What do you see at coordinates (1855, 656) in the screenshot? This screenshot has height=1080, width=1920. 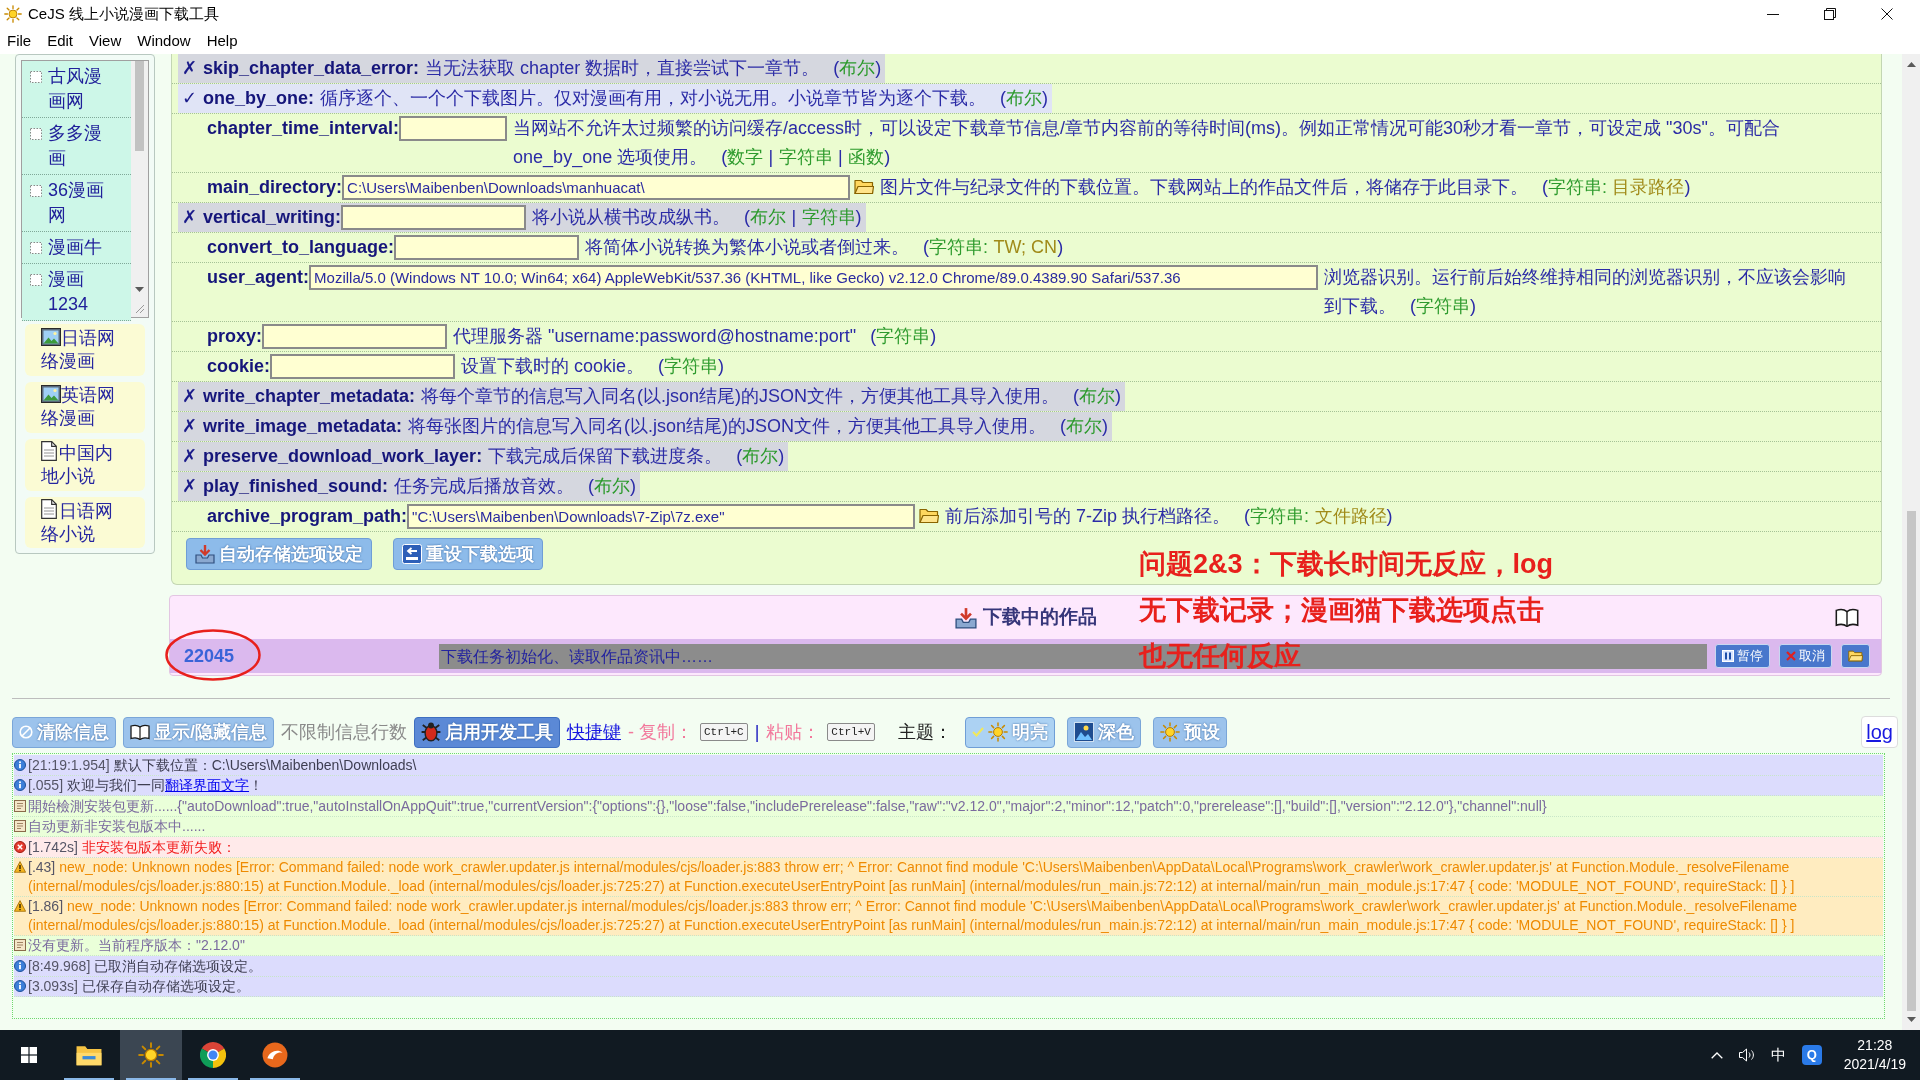 I see `folder-button` at bounding box center [1855, 656].